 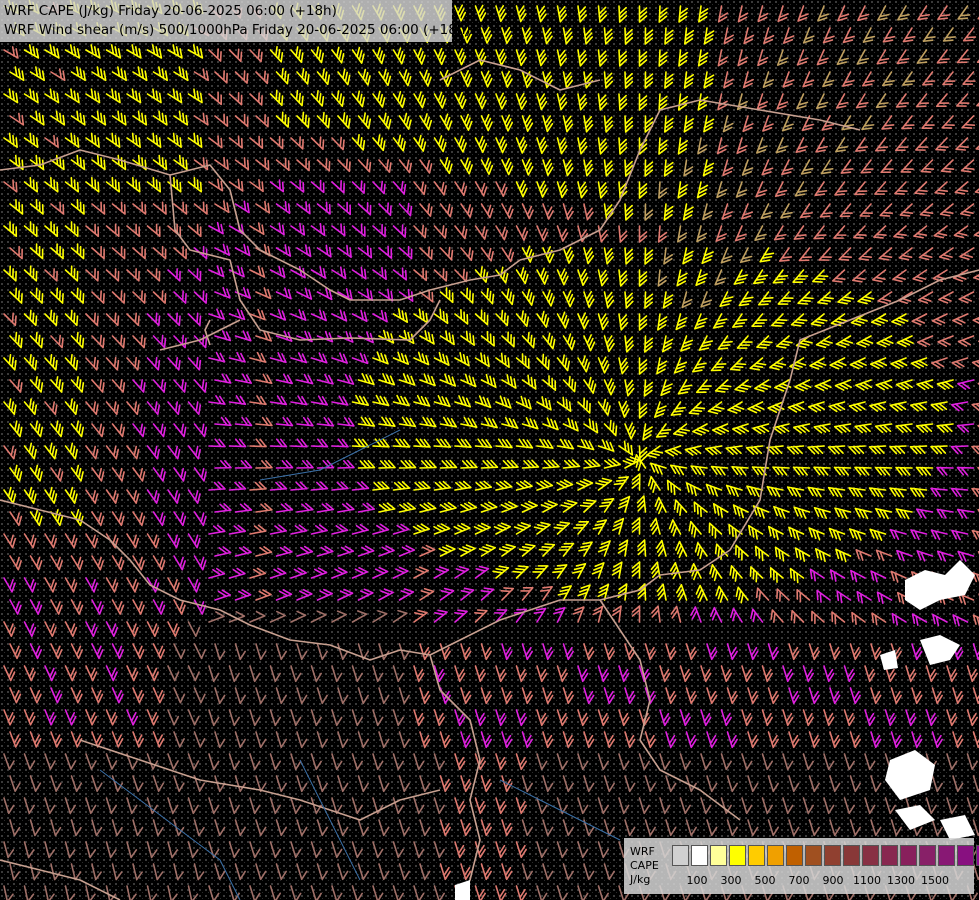 I want to click on legend-tick-label: 500, so click(x=765, y=880).